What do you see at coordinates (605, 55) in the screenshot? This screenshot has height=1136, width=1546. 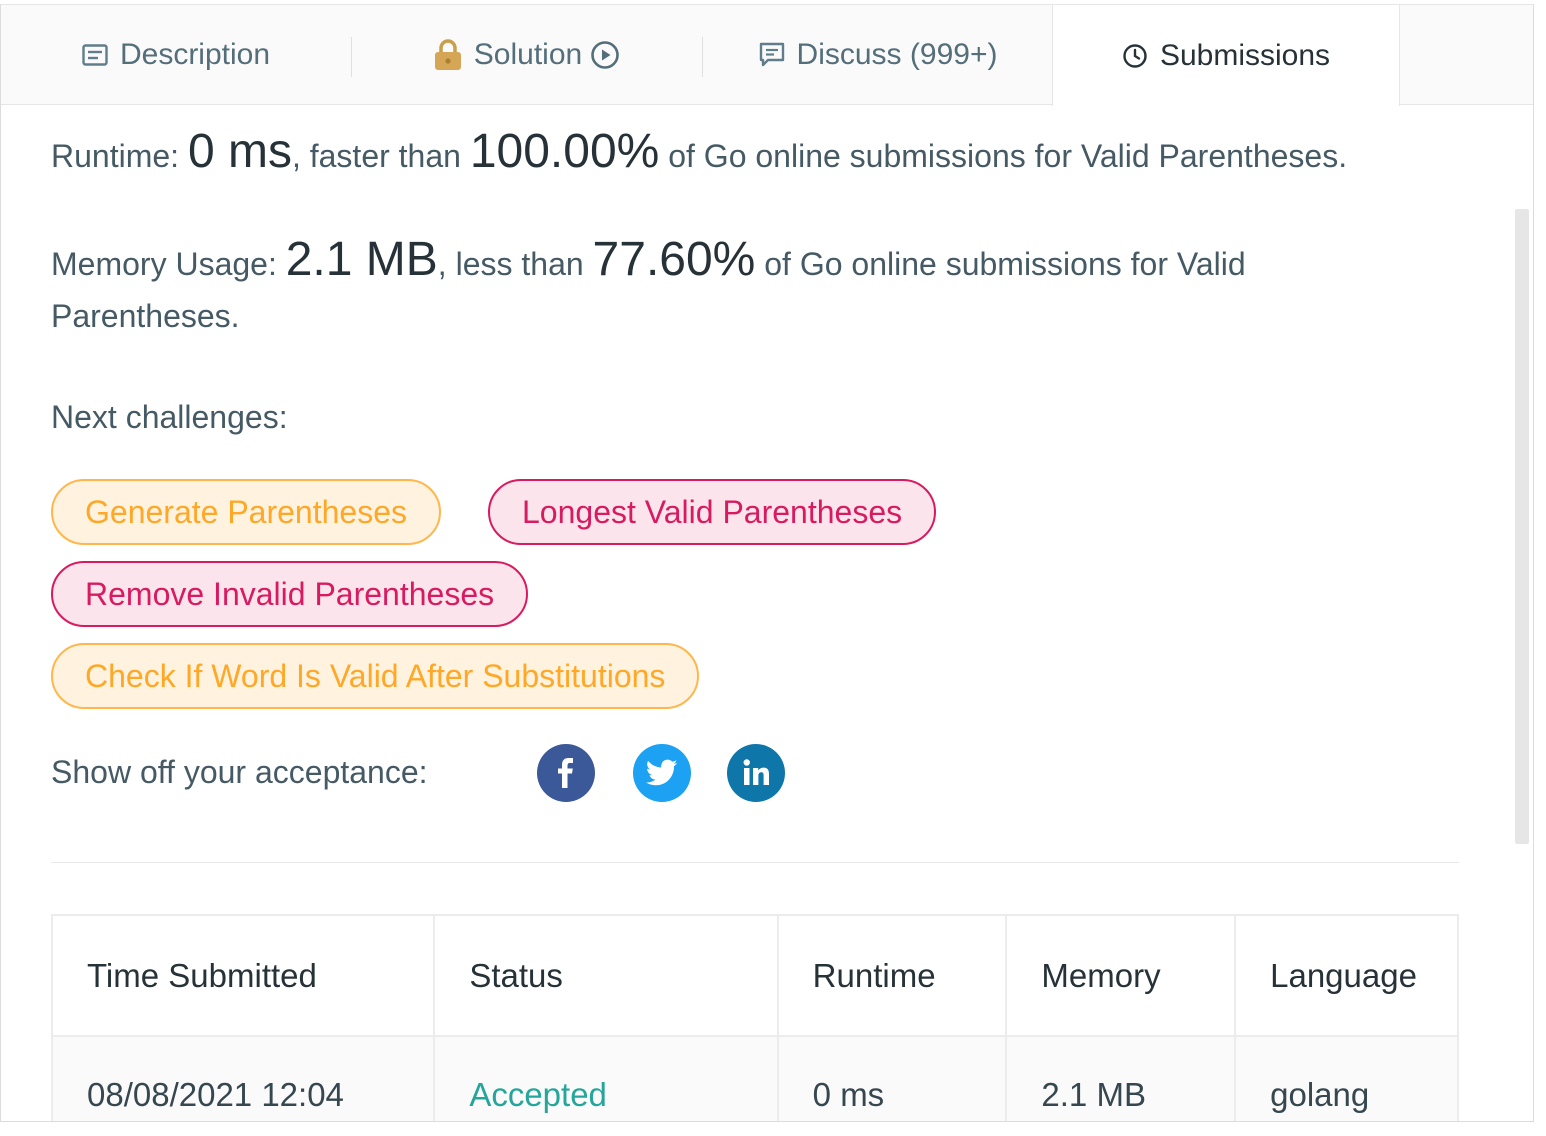 I see `play-circle-icon` at bounding box center [605, 55].